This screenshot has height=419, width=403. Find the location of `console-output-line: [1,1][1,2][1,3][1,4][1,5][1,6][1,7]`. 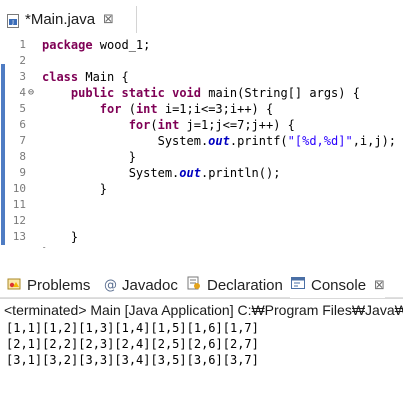

console-output-line: [1,1][1,2][1,3][1,4][1,5][1,6][1,7] is located at coordinates (132, 328).